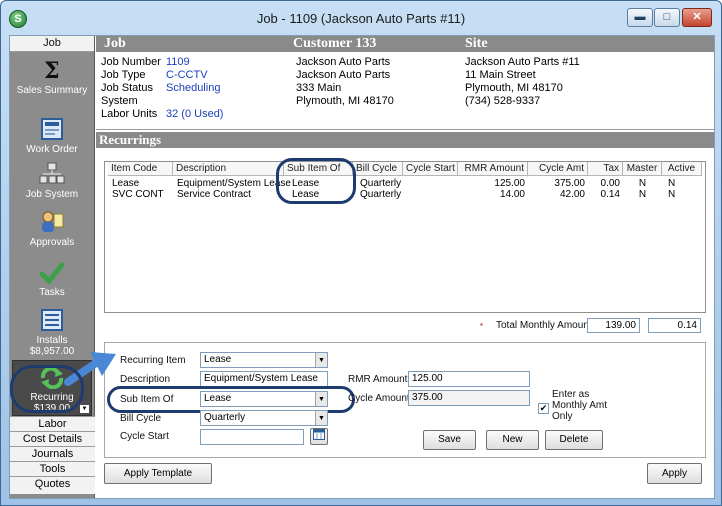 The height and width of the screenshot is (506, 722). What do you see at coordinates (491, 183) in the screenshot?
I see `cell-rmr: 125.00` at bounding box center [491, 183].